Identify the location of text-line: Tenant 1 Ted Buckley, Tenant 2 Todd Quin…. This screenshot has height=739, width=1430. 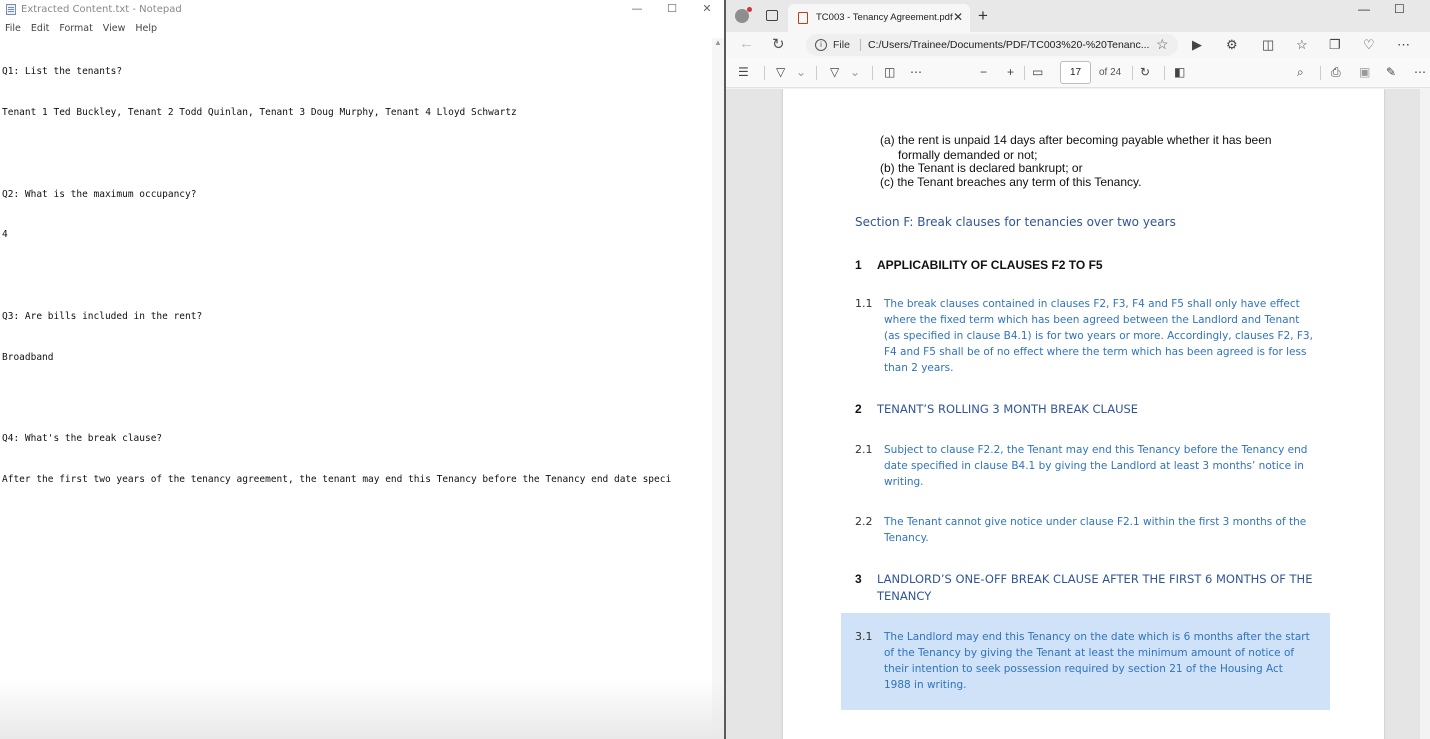
(259, 112).